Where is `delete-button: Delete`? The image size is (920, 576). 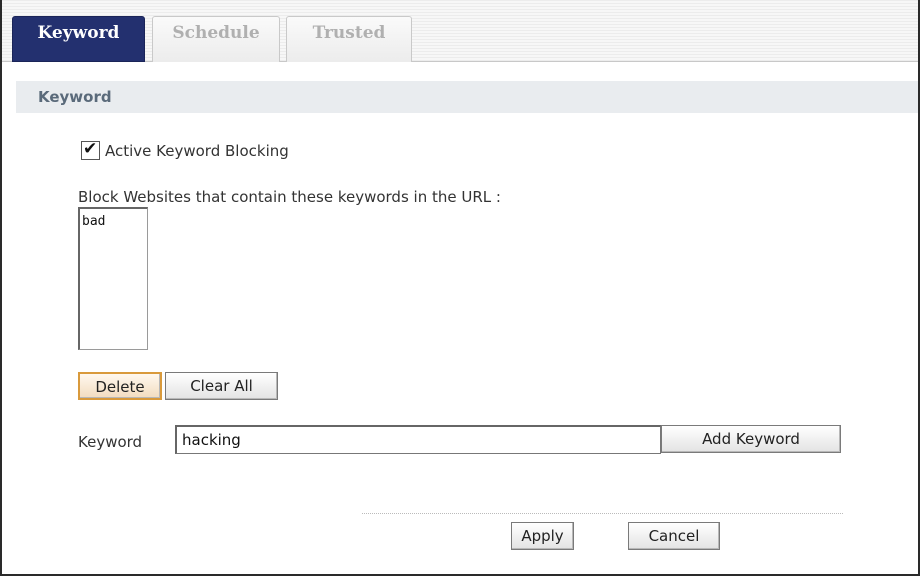
delete-button: Delete is located at coordinates (120, 386).